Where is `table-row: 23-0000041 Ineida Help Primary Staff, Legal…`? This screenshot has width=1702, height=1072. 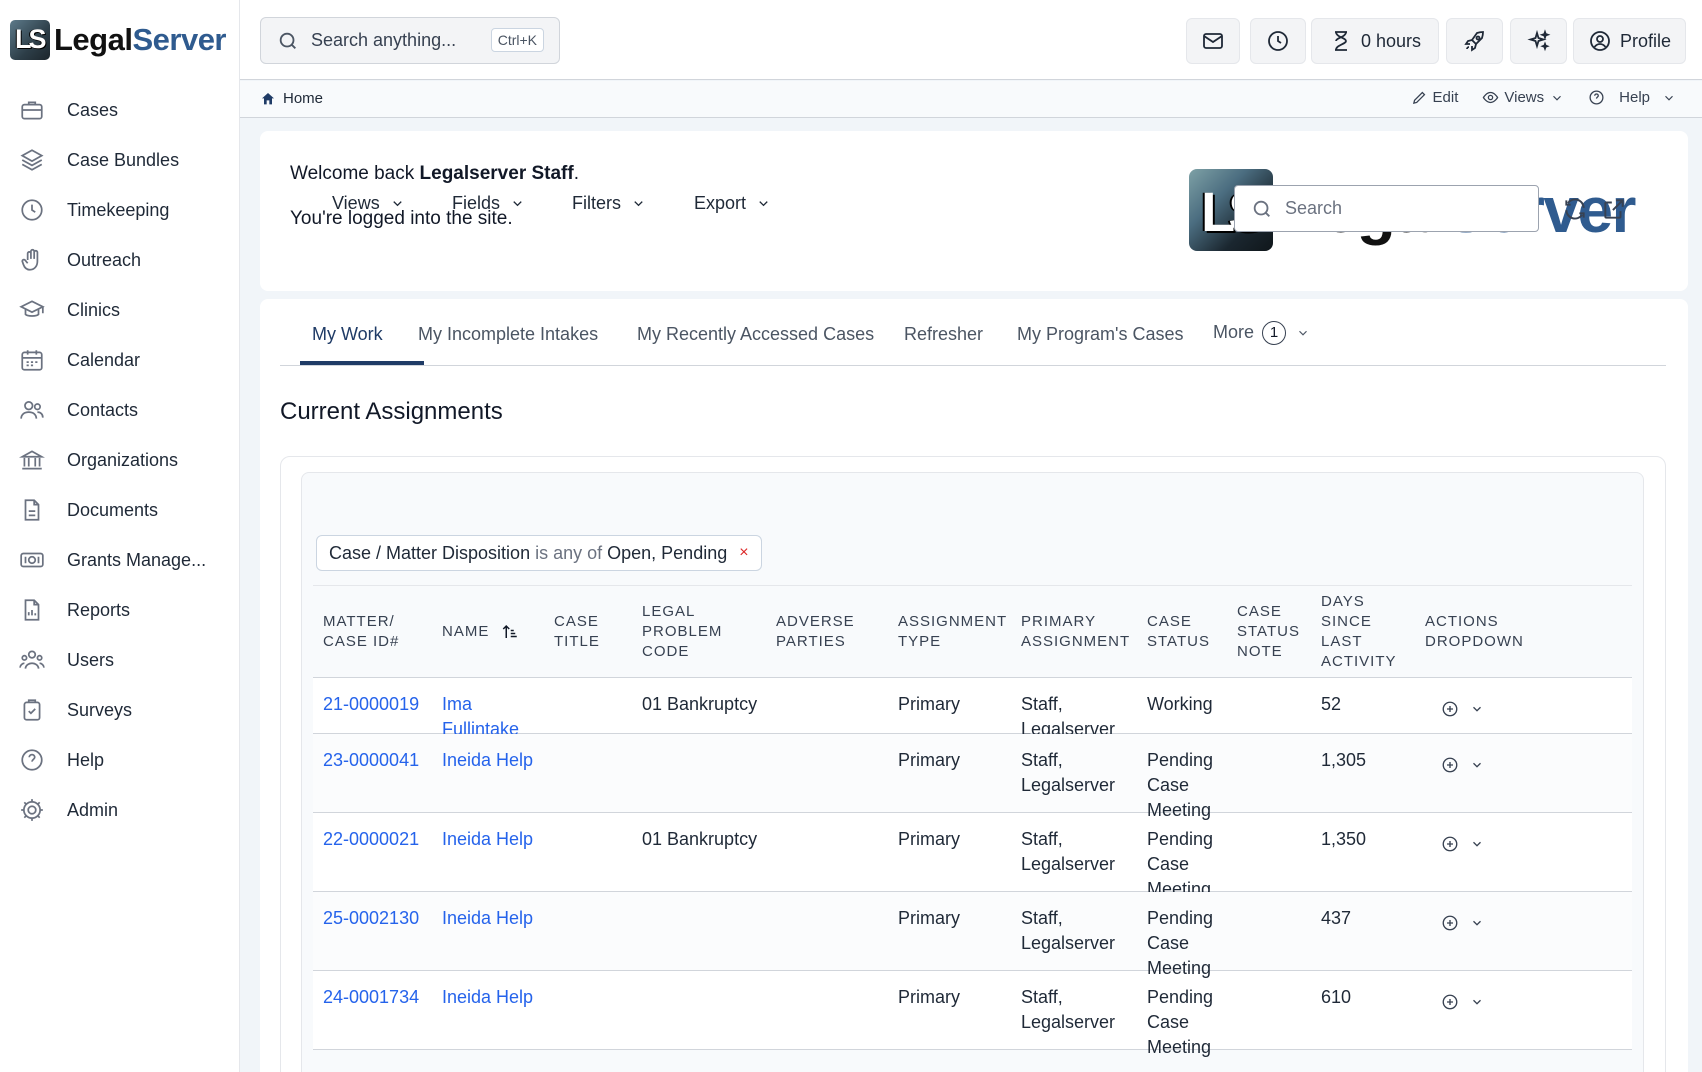 table-row: 23-0000041 Ineida Help Primary Staff, Legal… is located at coordinates (972, 777).